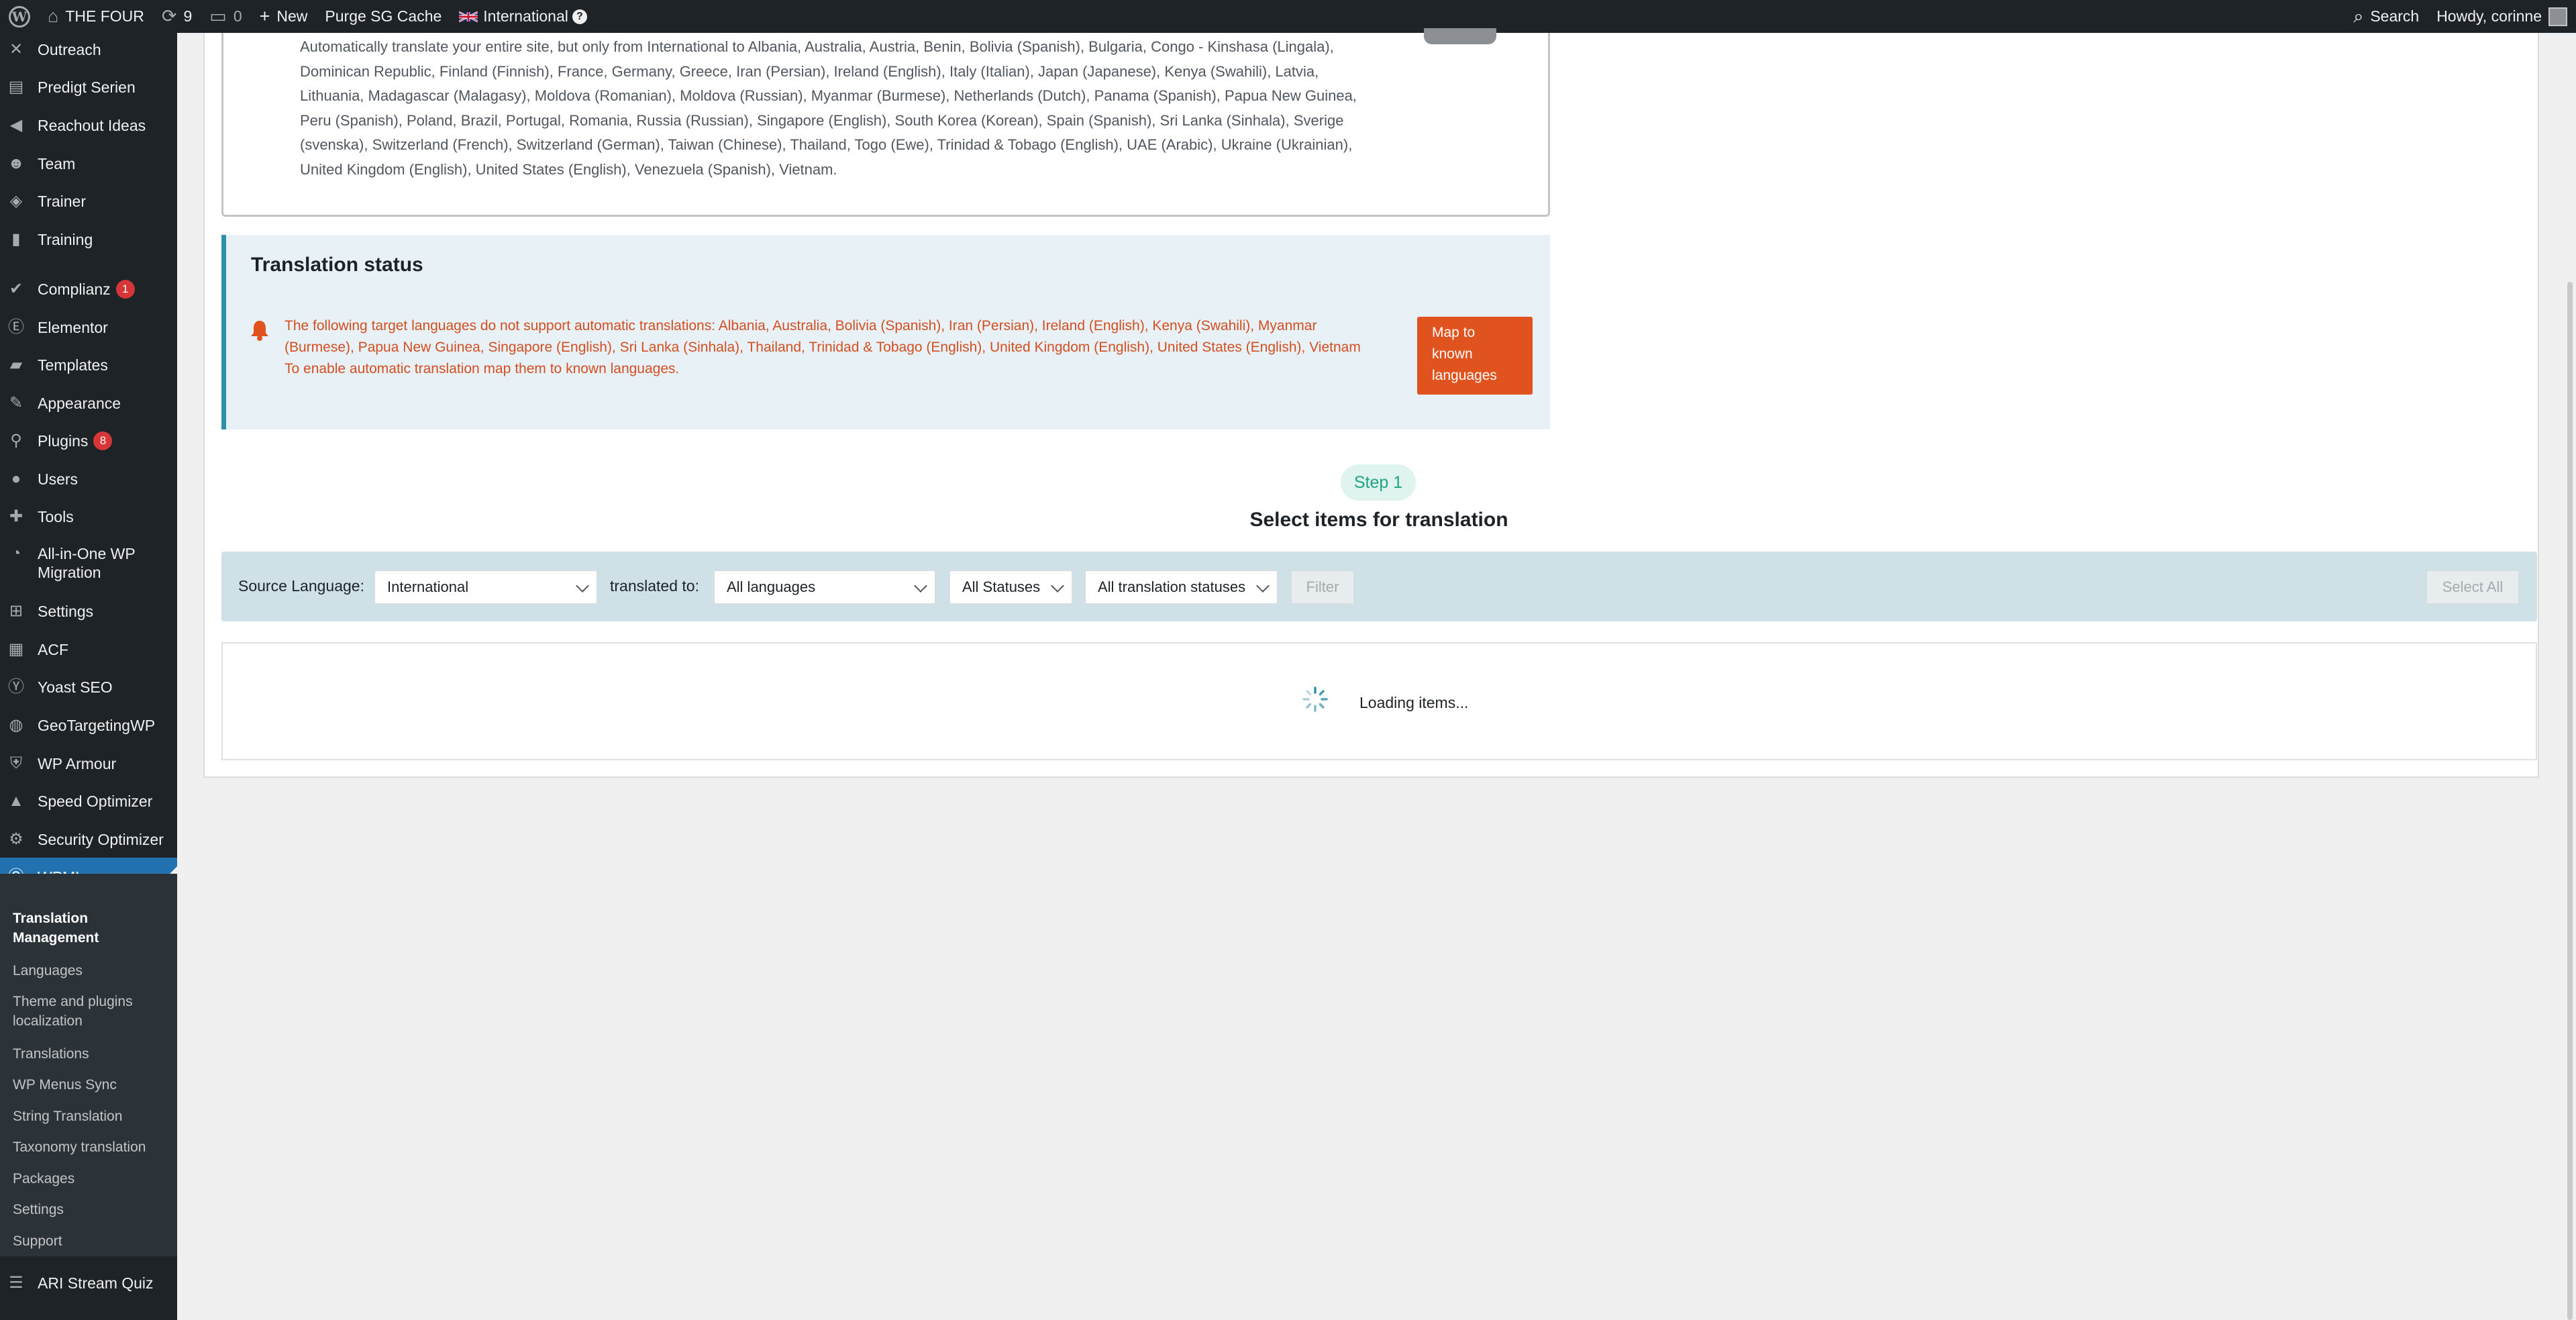 This screenshot has width=2576, height=1320. What do you see at coordinates (88, 649) in the screenshot?
I see `sidebar-item-acf: ▦ ACF` at bounding box center [88, 649].